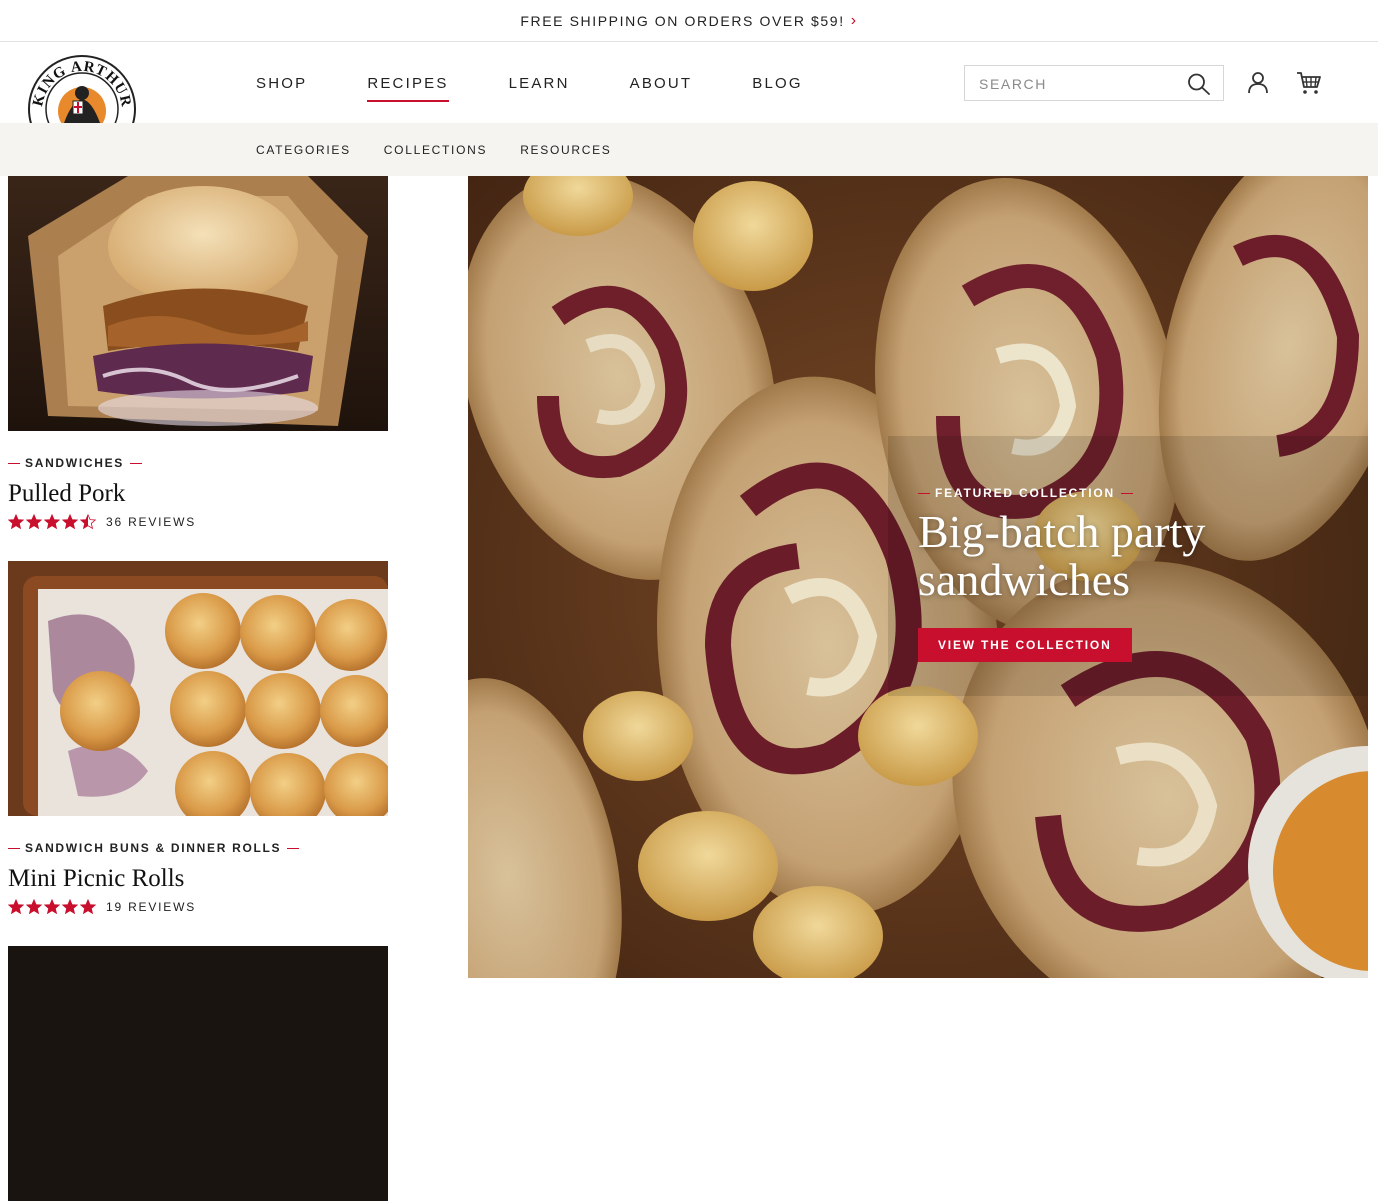 This screenshot has height=1201, width=1378. Describe the element at coordinates (539, 83) in the screenshot. I see `nav-learn: LEARN` at that location.